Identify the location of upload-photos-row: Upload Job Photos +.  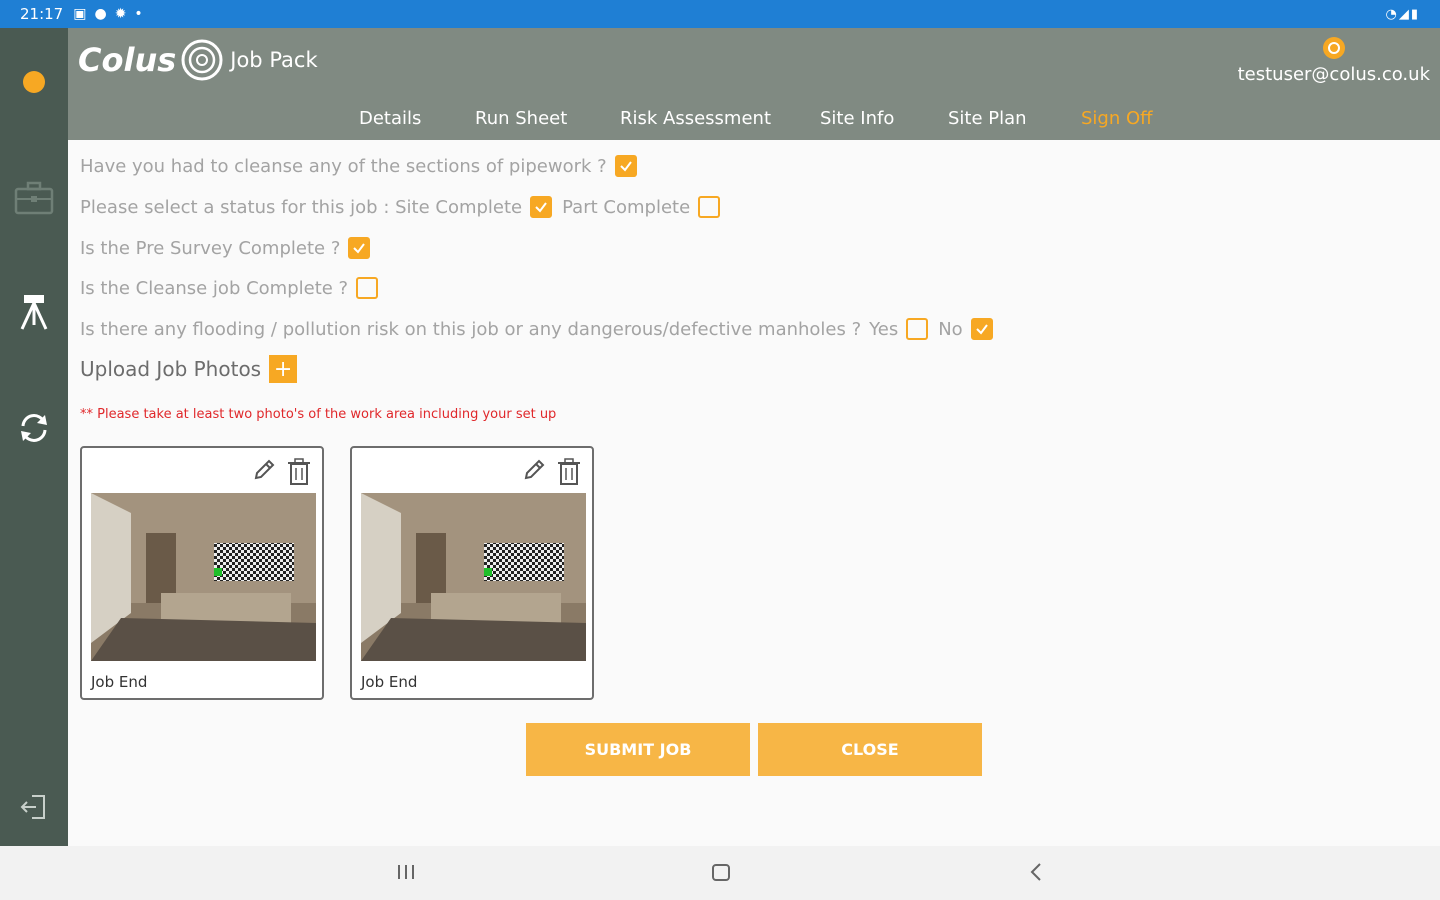
(189, 369).